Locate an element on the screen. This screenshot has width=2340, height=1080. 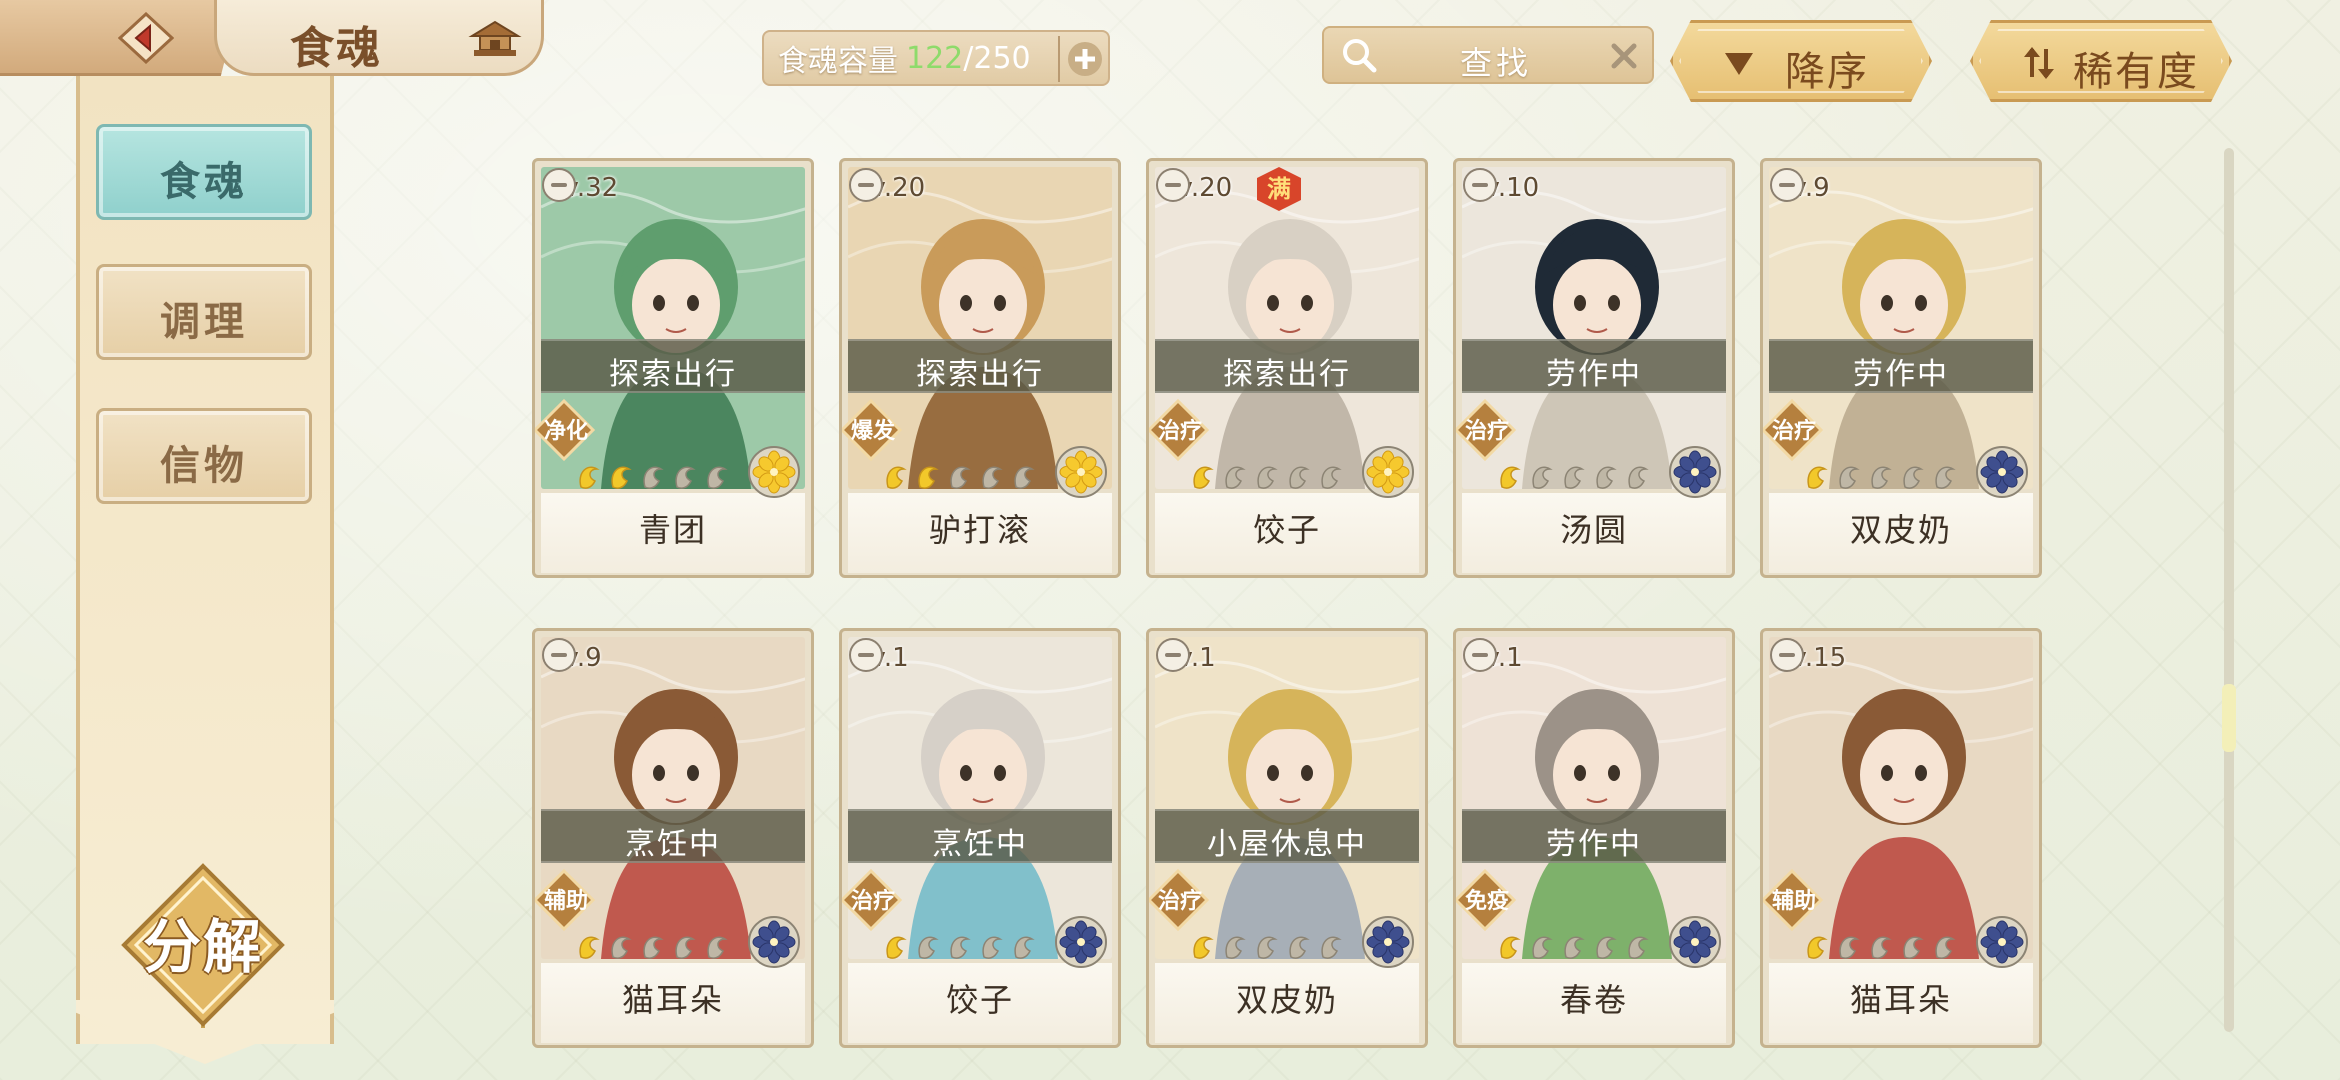
search-icon is located at coordinates (1360, 56).